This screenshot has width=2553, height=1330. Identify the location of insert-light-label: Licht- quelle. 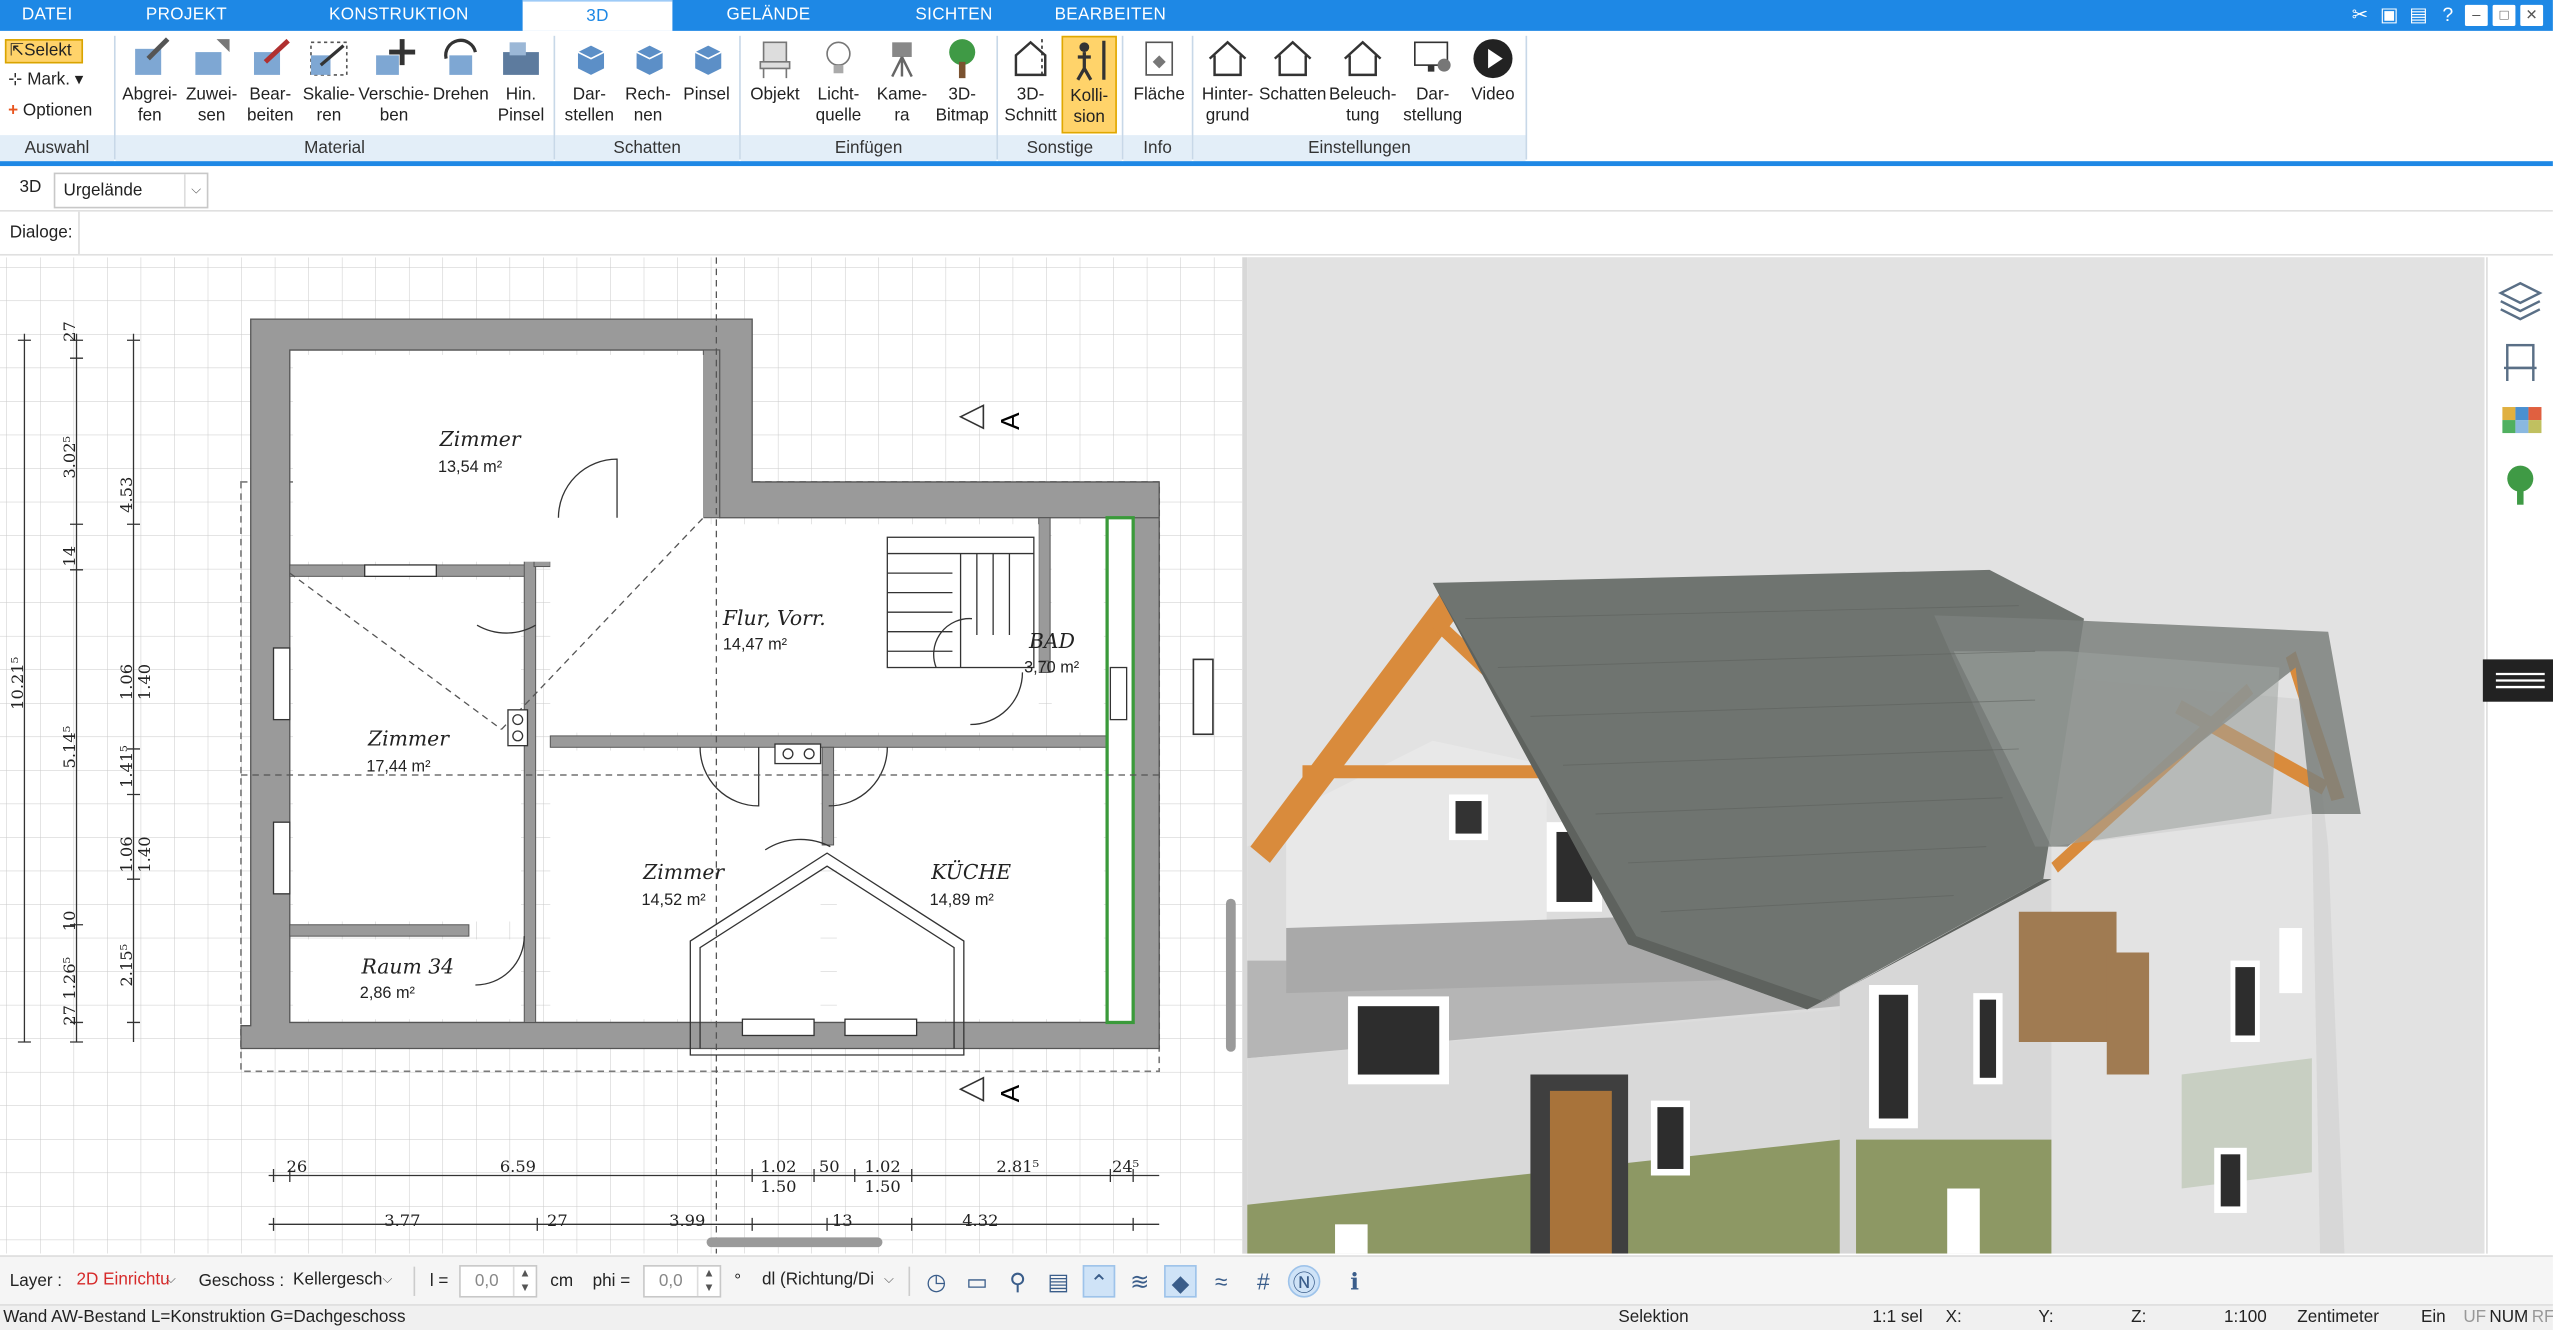
(838, 105).